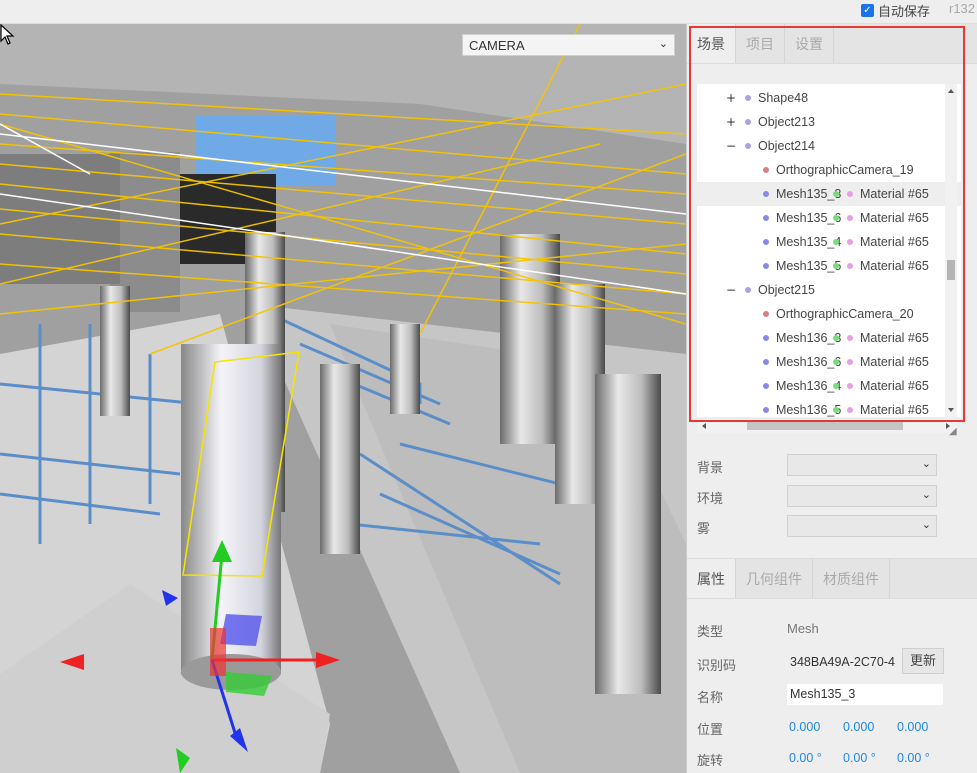 The image size is (977, 773). I want to click on outliner-row: Mesh135_5 Material #65, so click(829, 266).